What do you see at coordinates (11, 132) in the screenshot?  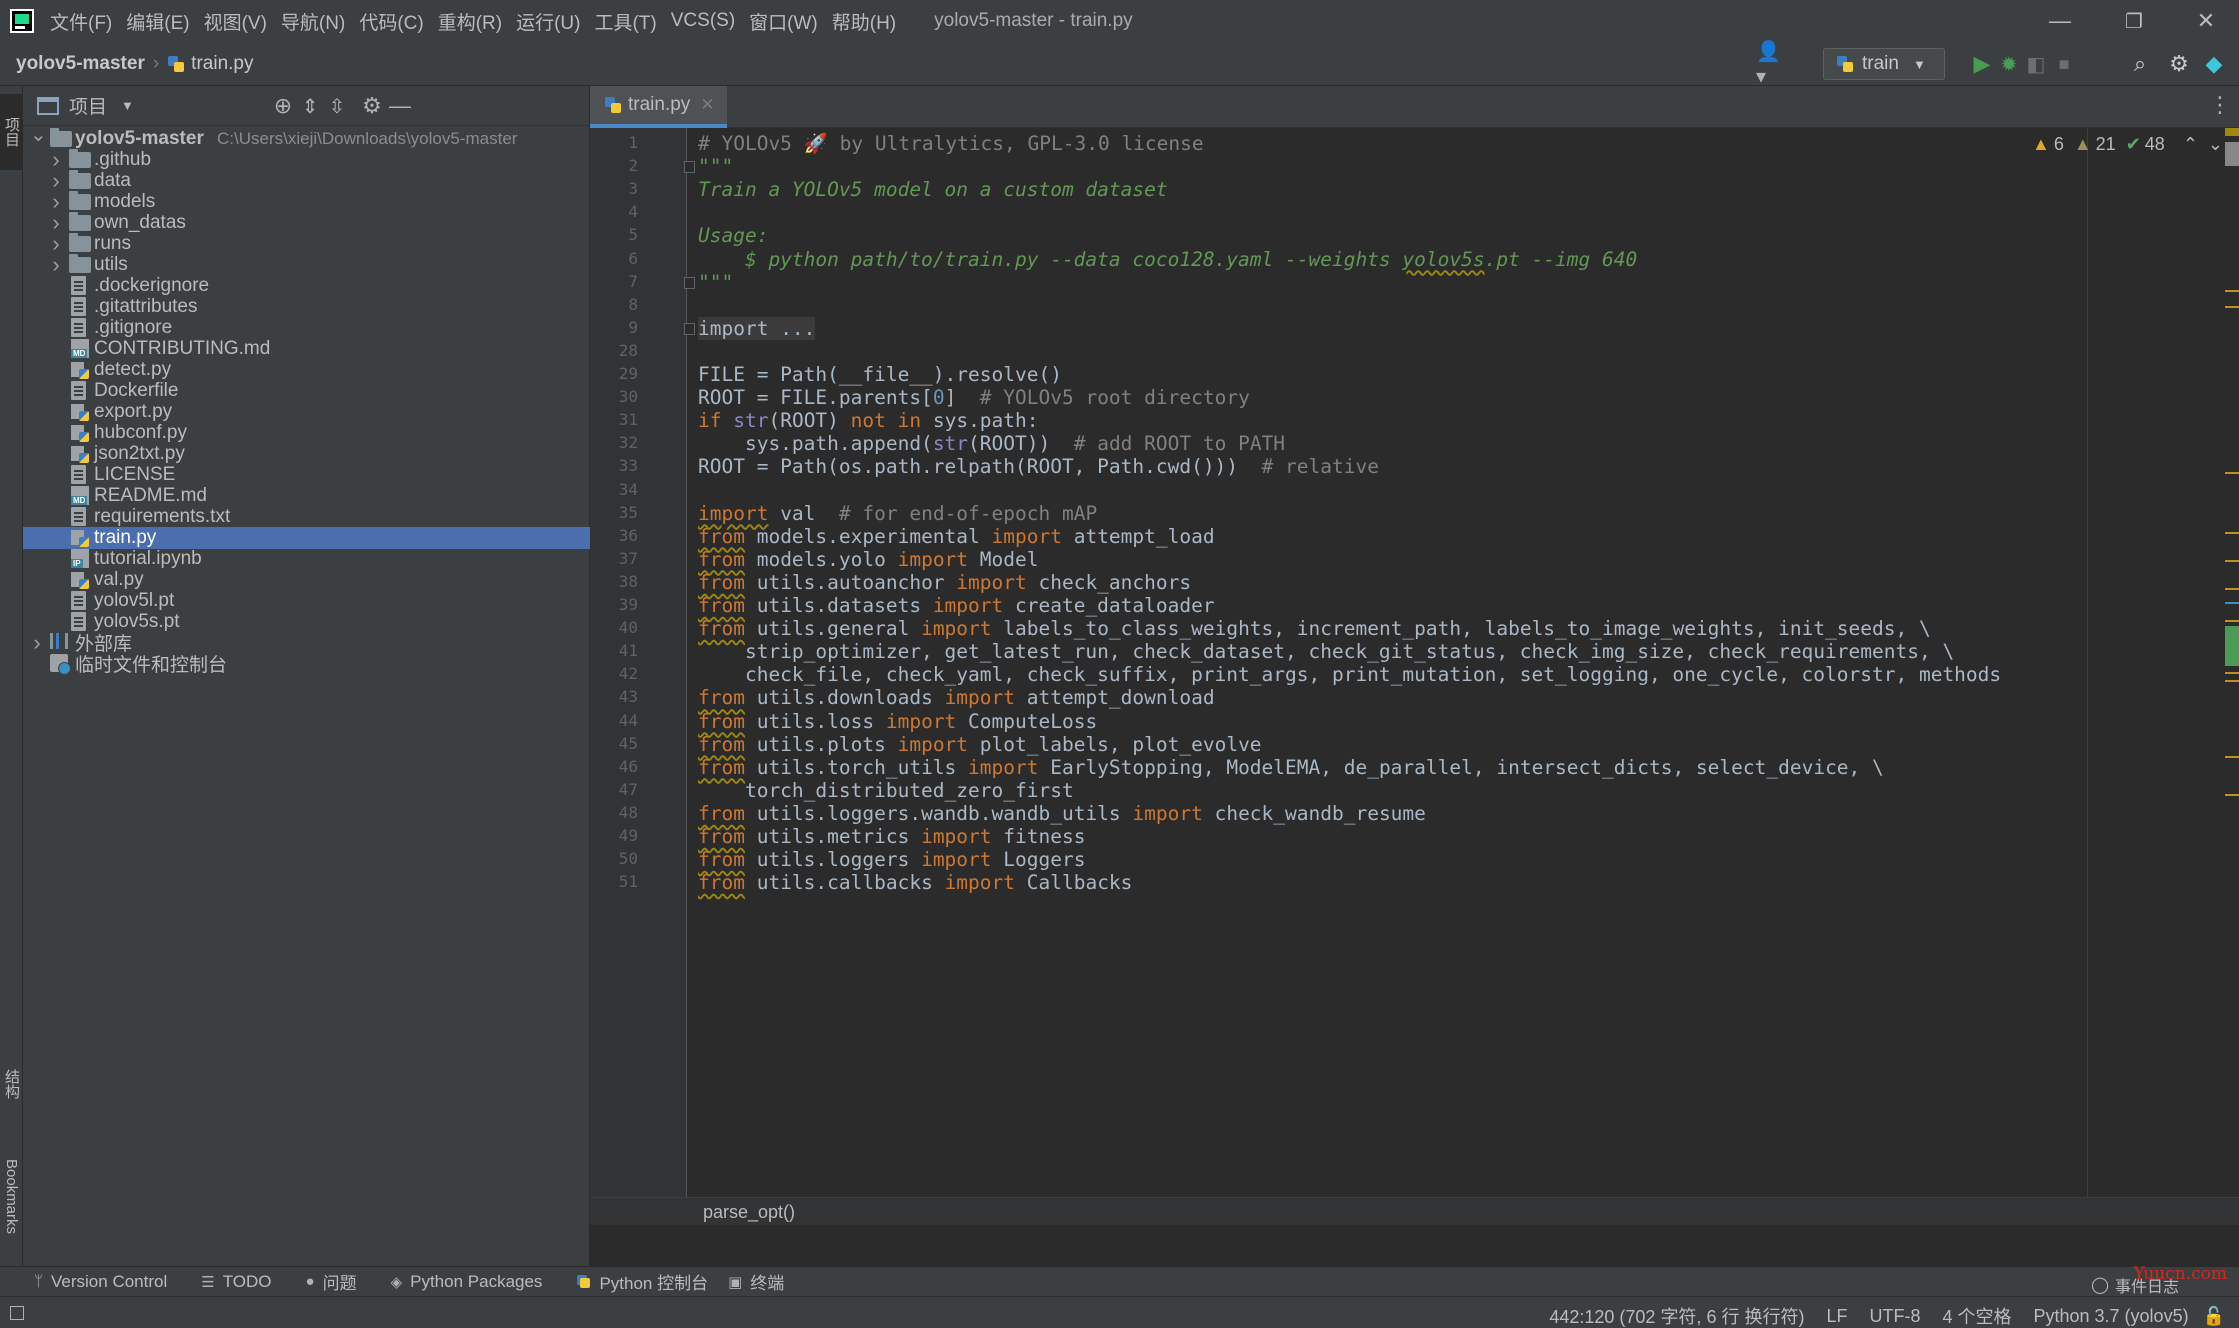 I see `stripe-tab-project: 项目` at bounding box center [11, 132].